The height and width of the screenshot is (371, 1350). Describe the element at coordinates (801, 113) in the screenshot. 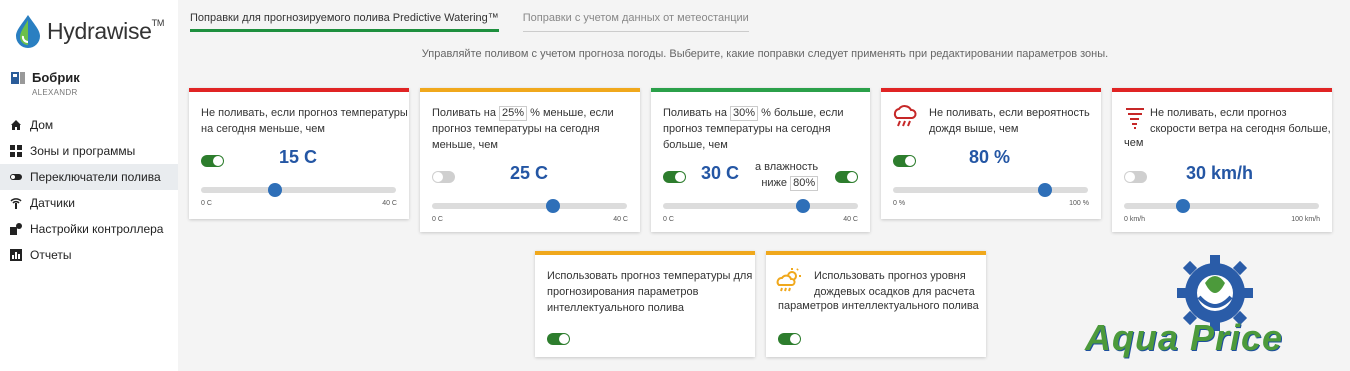

I see `card-text: % больше, если` at that location.